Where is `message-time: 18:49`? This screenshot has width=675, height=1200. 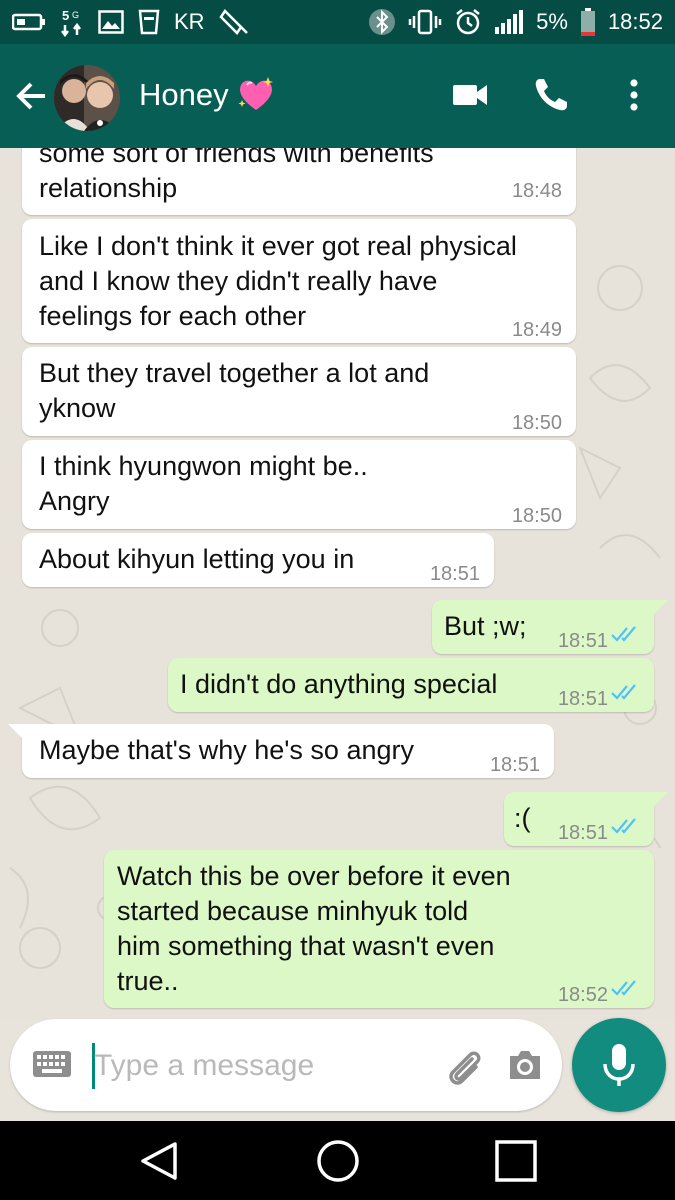
message-time: 18:49 is located at coordinates (536, 330).